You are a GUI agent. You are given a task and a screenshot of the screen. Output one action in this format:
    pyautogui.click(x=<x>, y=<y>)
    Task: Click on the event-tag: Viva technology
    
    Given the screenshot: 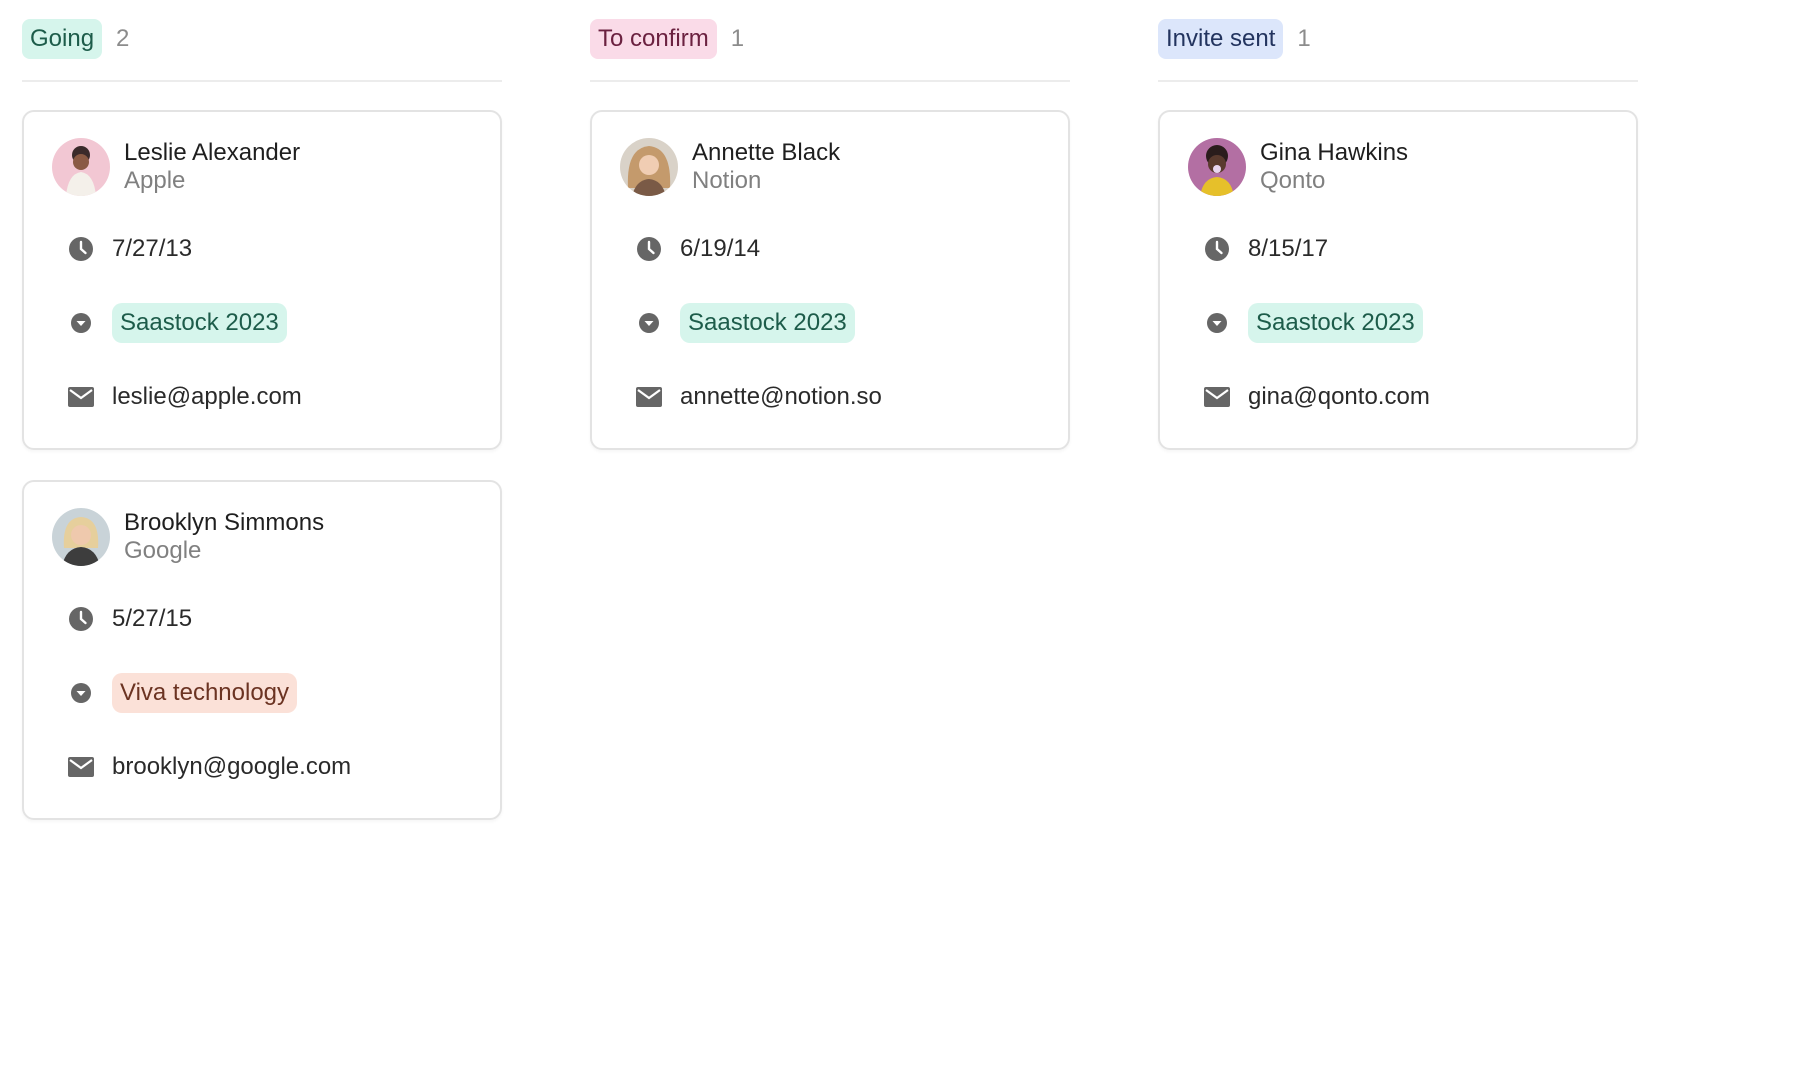 What is the action you would take?
    pyautogui.click(x=205, y=693)
    